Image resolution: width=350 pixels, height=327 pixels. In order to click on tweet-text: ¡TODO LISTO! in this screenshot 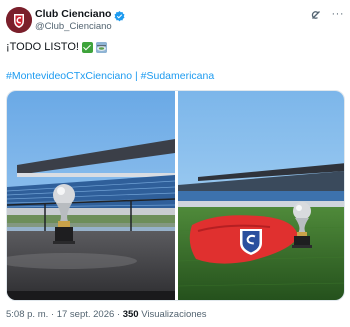, I will do `click(56, 47)`.